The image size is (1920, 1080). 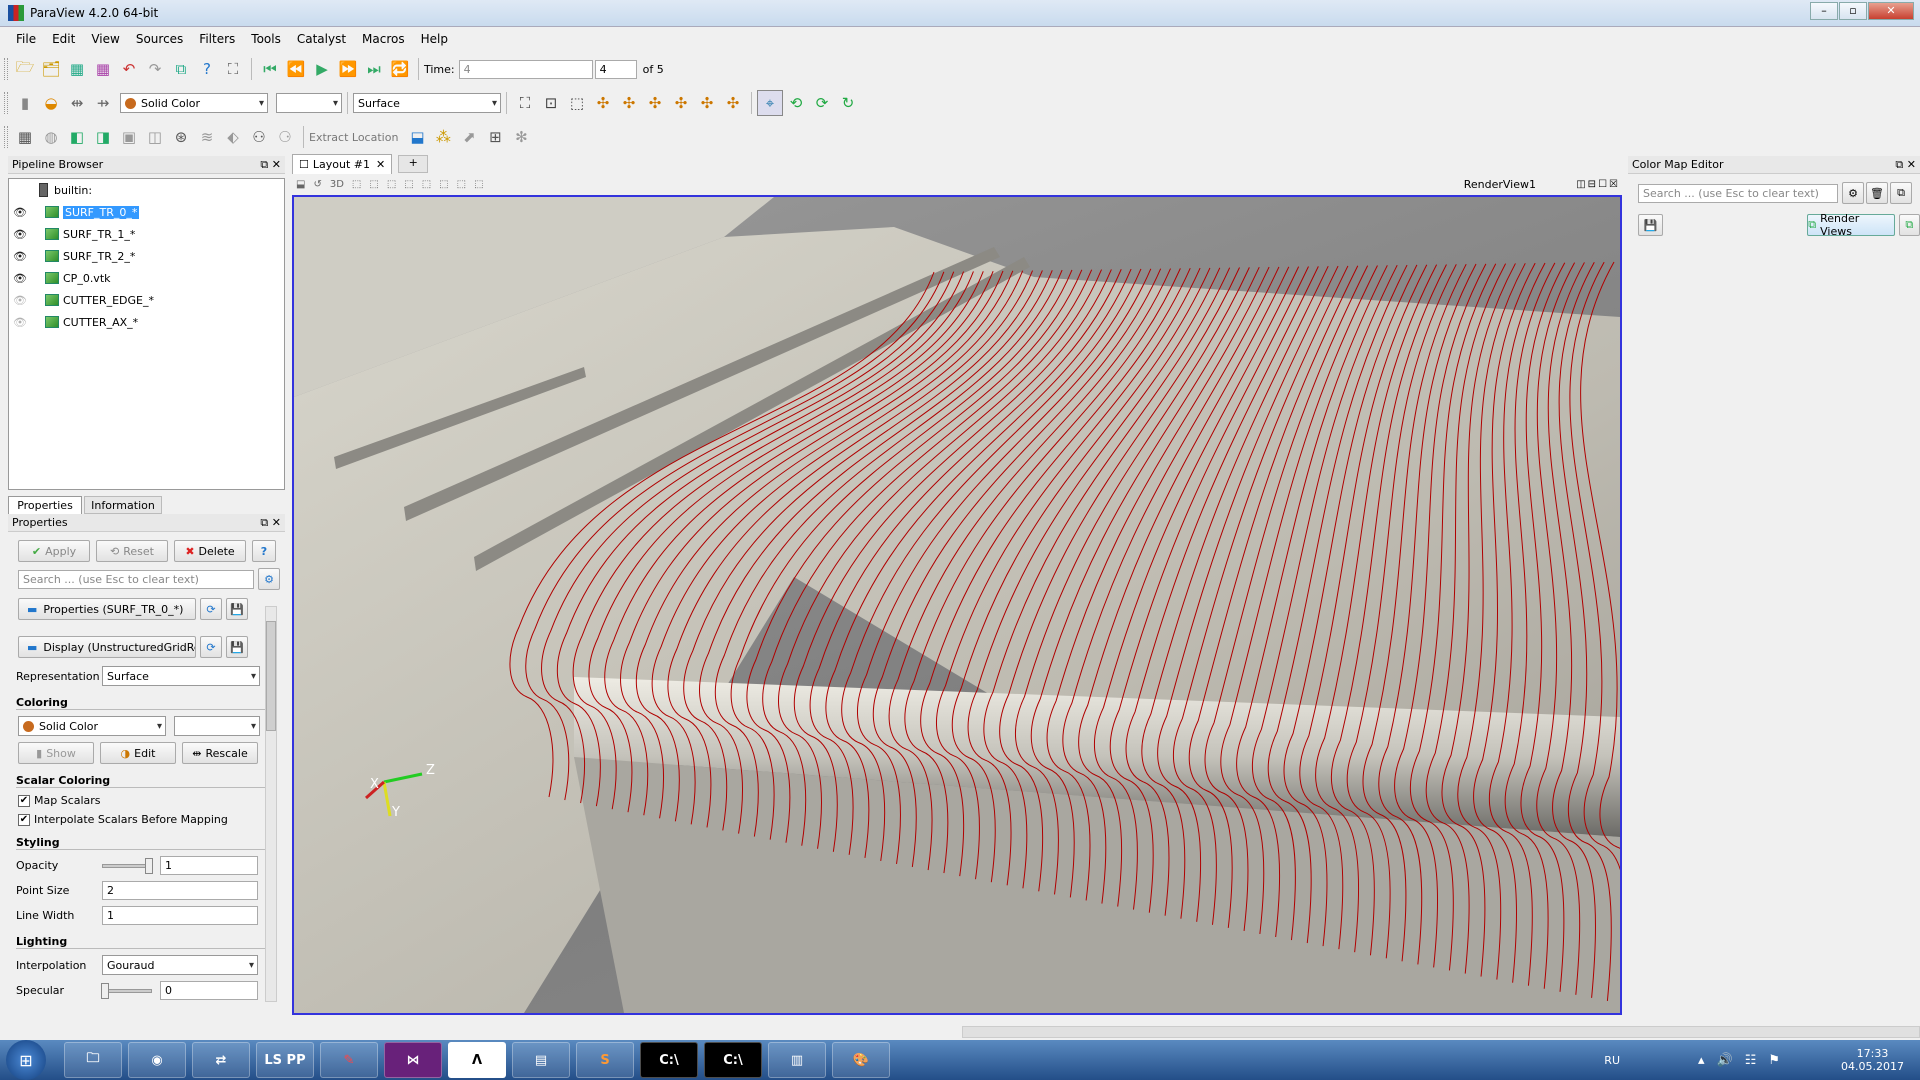 What do you see at coordinates (1853, 11) in the screenshot?
I see `maximize-button: ▫` at bounding box center [1853, 11].